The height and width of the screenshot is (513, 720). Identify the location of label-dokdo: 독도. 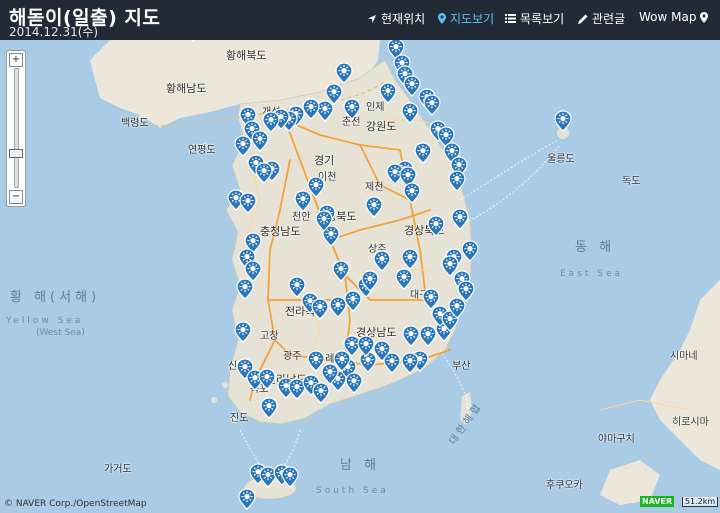
(631, 181).